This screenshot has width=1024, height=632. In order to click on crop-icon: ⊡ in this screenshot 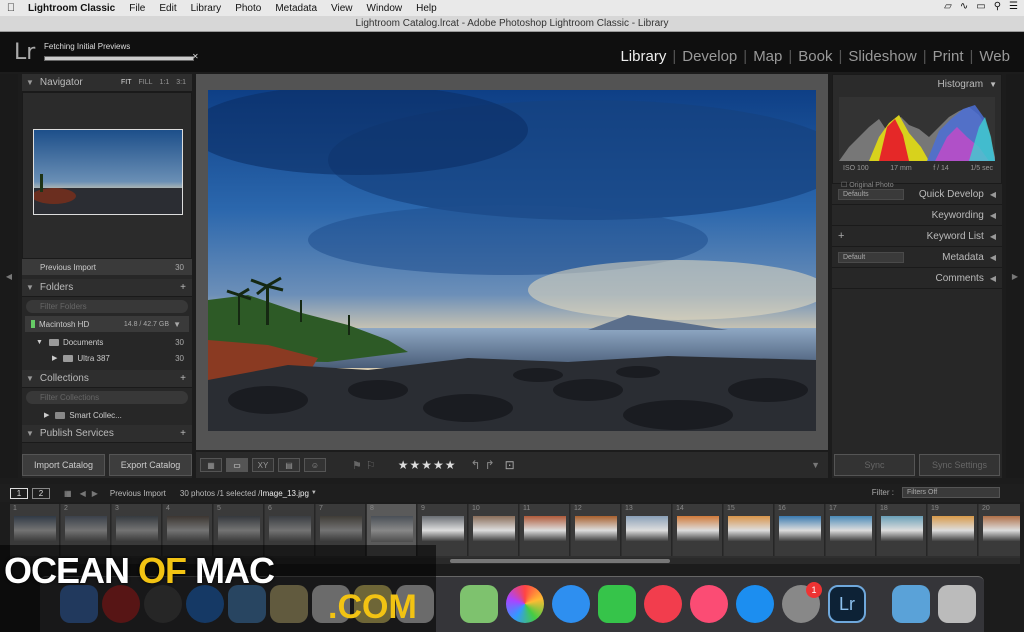, I will do `click(510, 465)`.